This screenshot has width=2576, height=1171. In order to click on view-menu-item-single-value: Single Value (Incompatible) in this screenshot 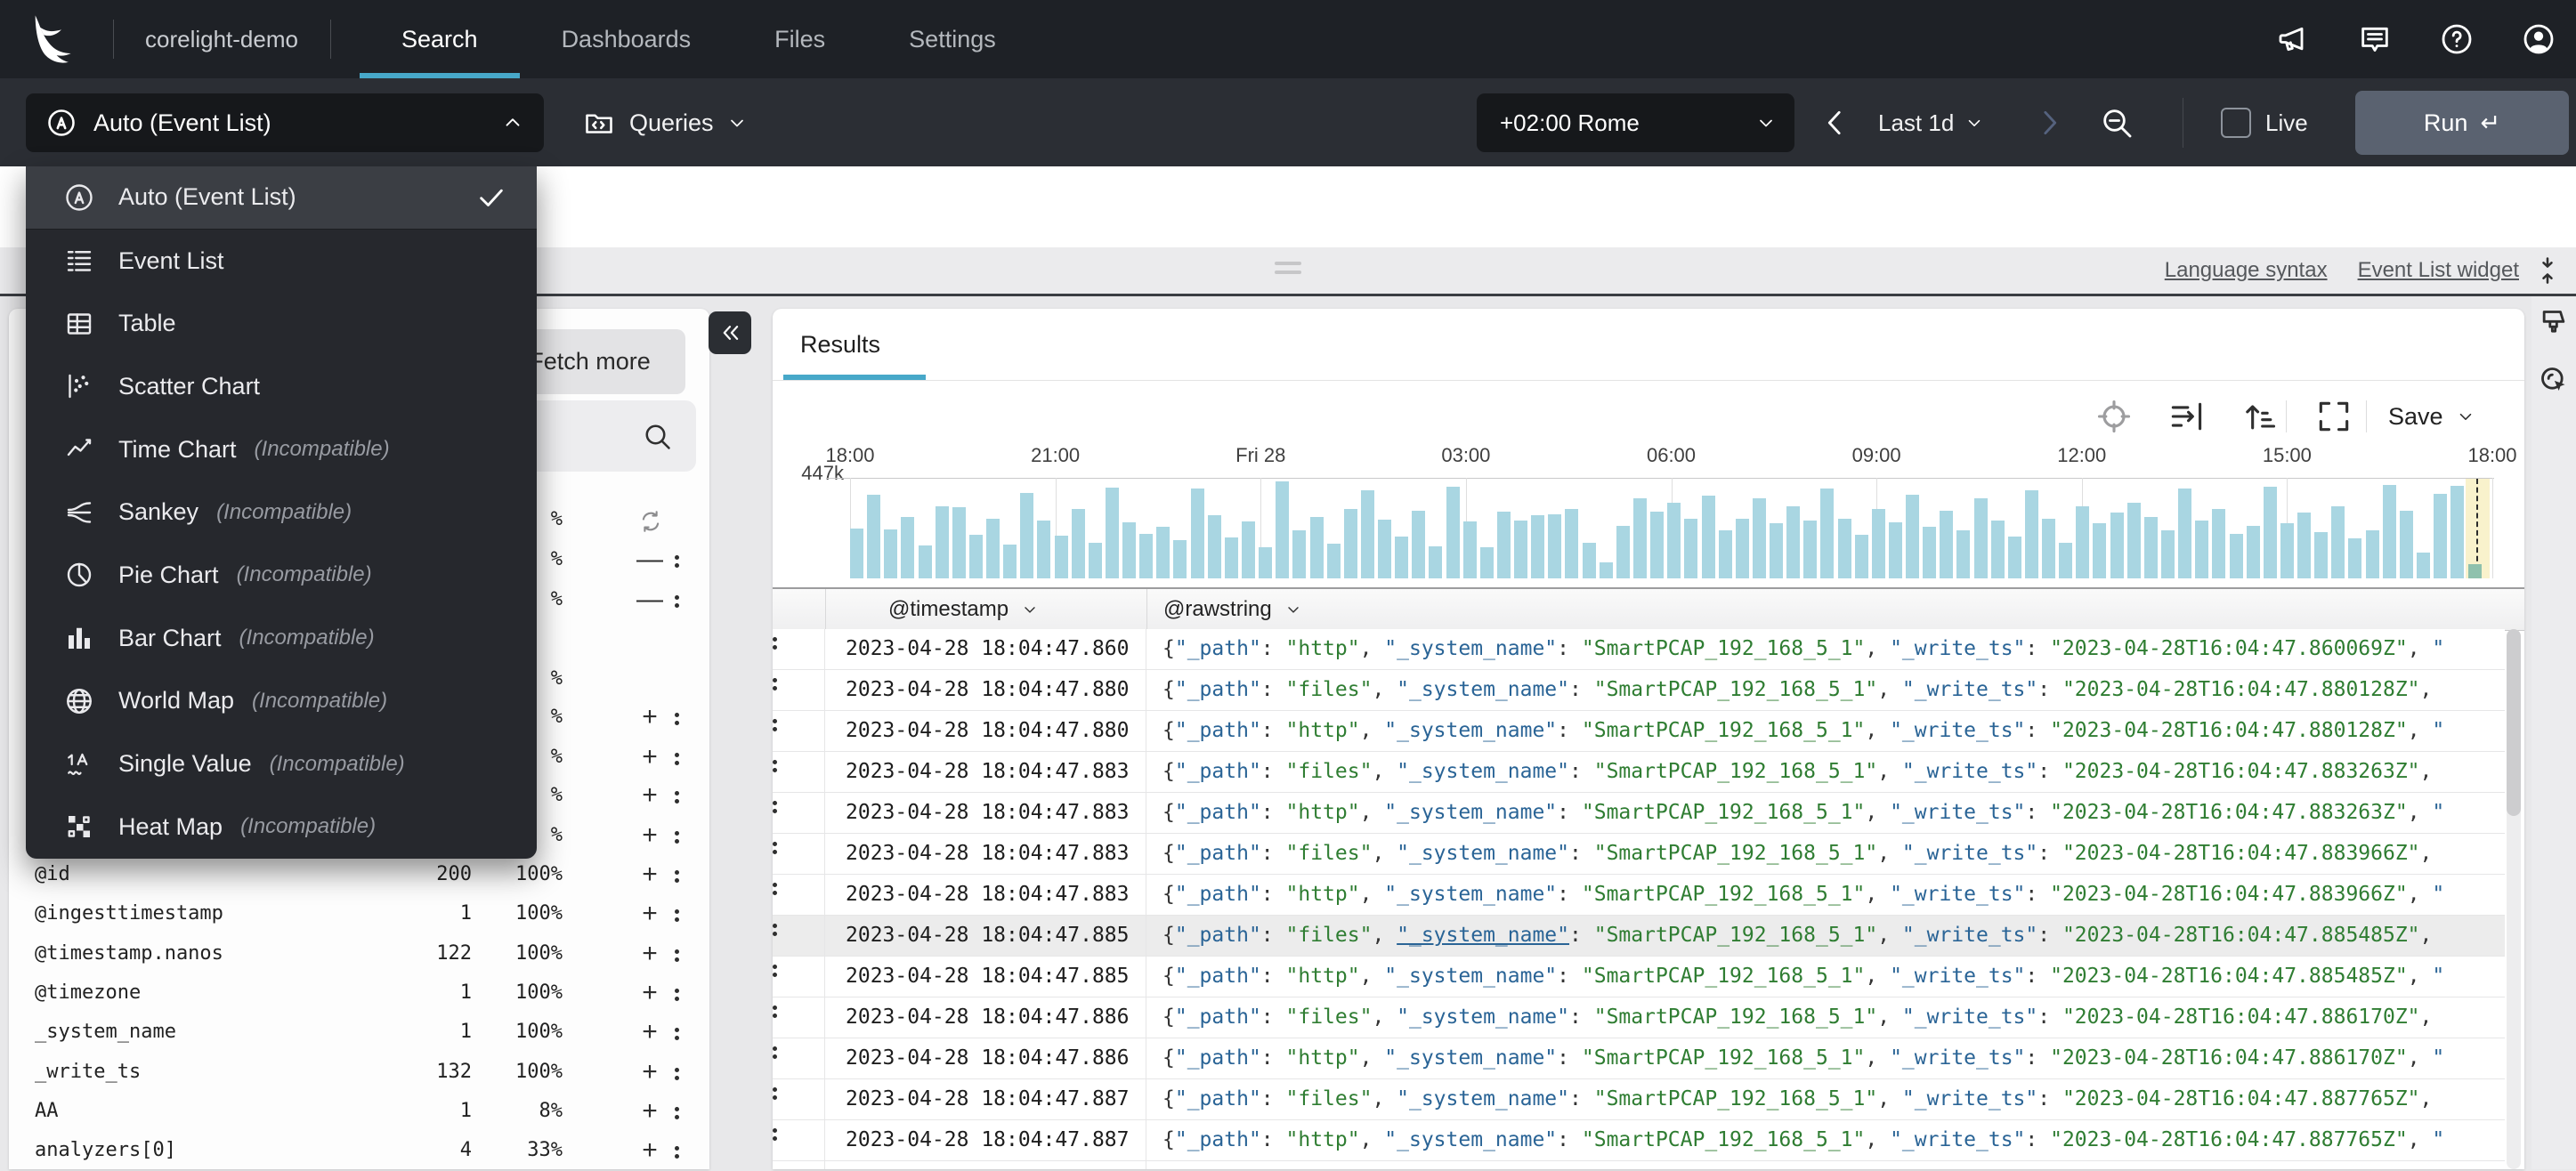, I will do `click(281, 763)`.